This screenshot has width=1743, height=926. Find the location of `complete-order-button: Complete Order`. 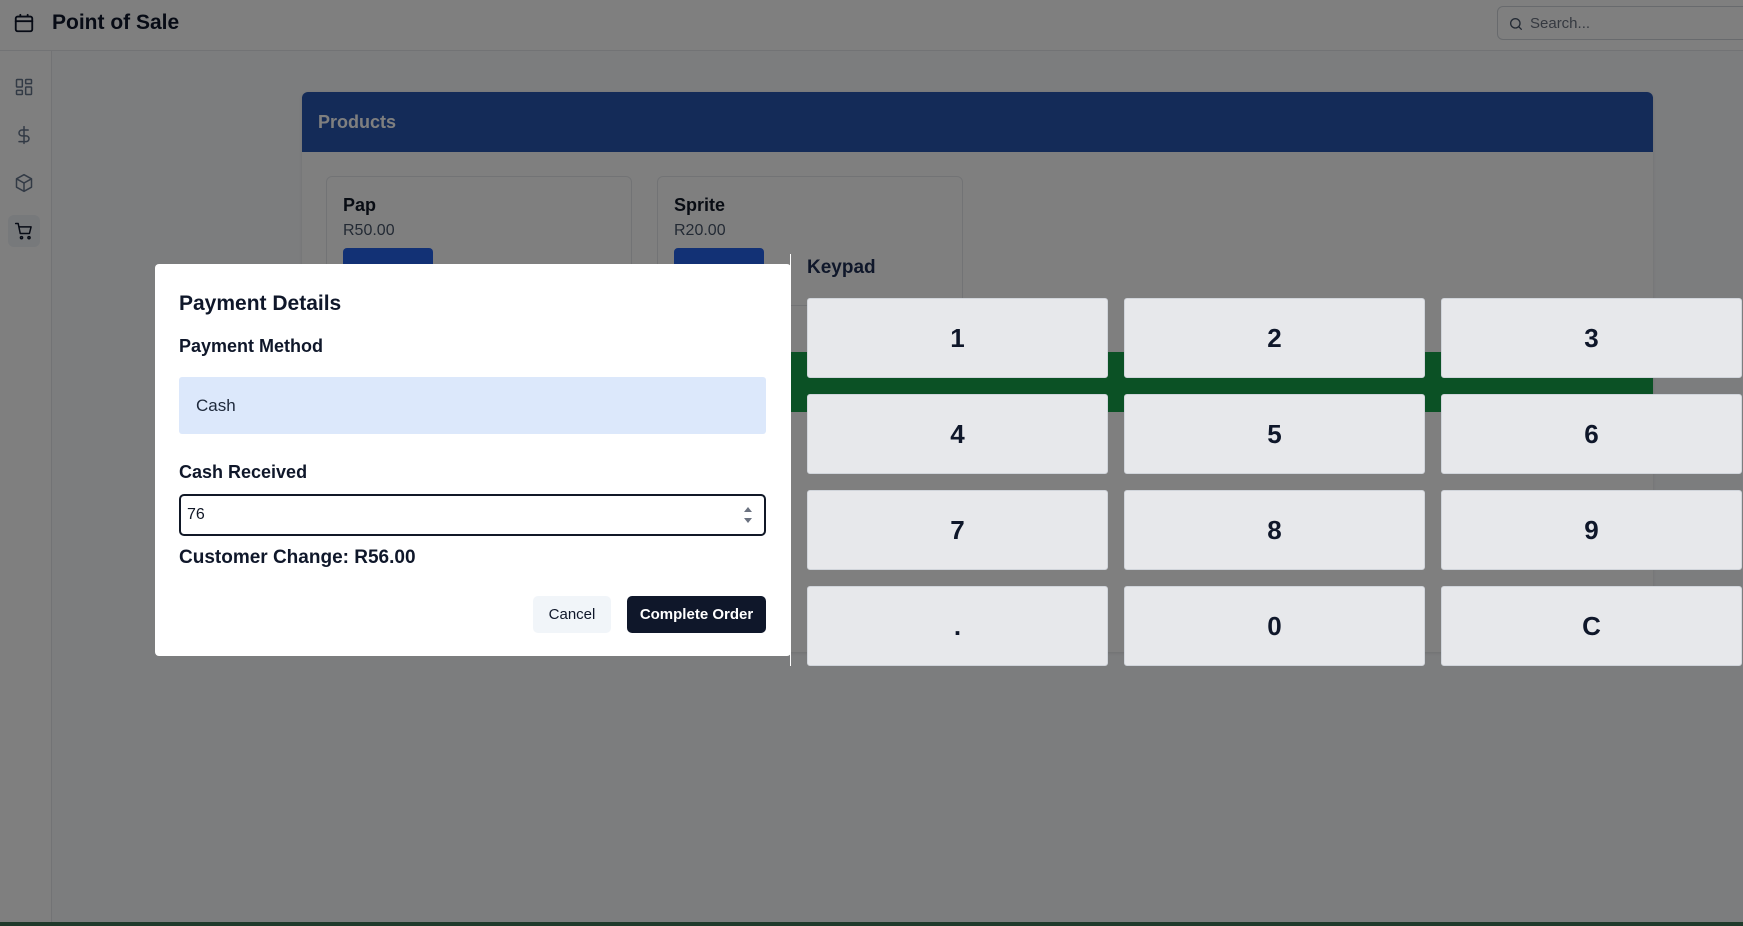

complete-order-button: Complete Order is located at coordinates (696, 614).